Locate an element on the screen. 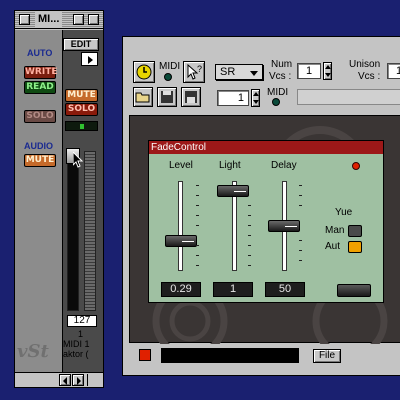  edit-button: EDIT is located at coordinates (81, 44).